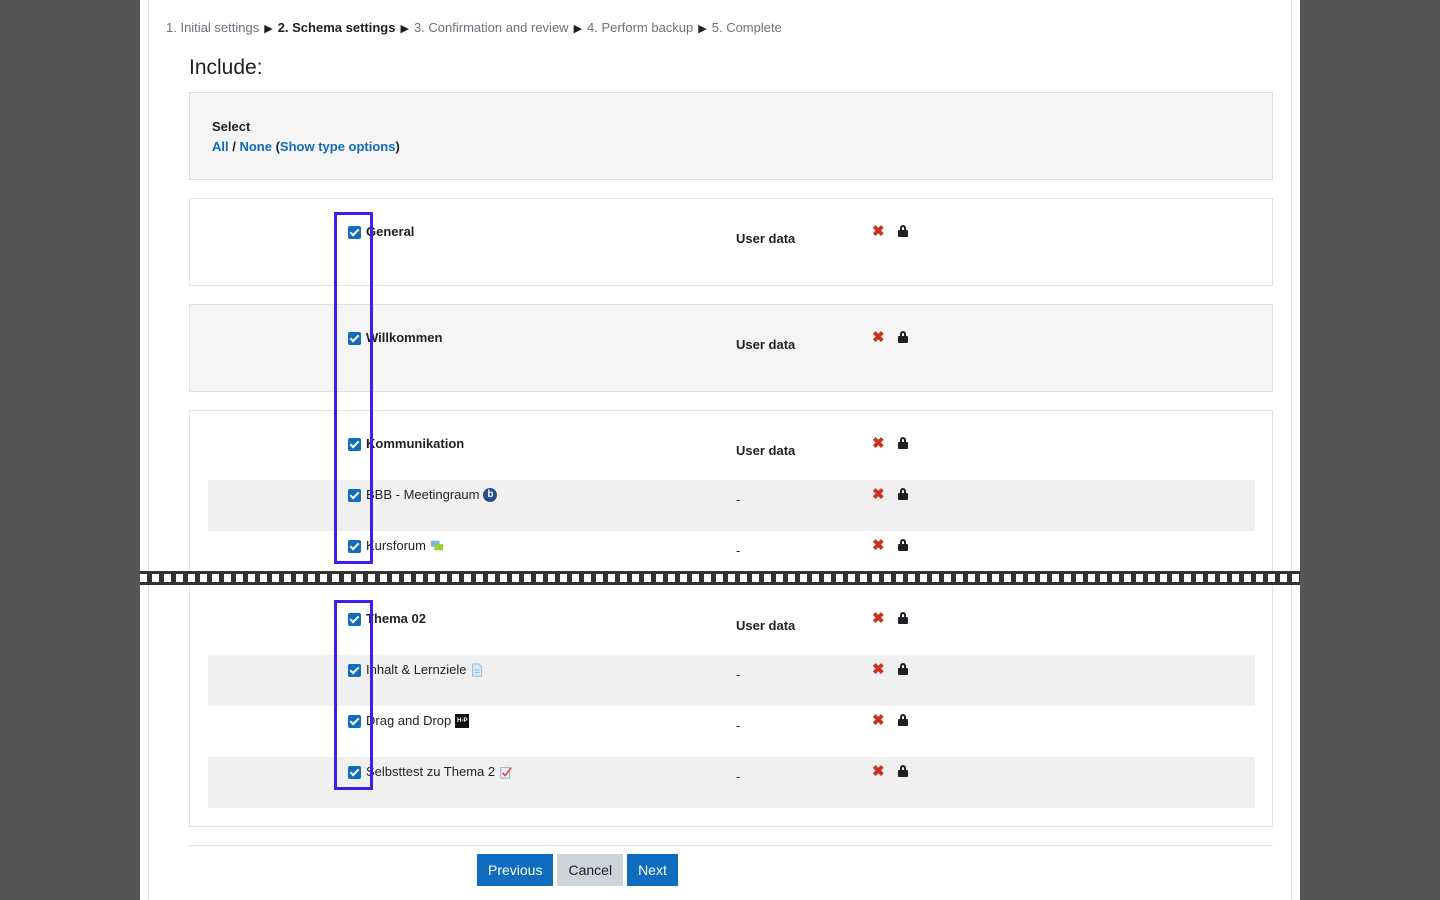 This screenshot has height=900, width=1440. Describe the element at coordinates (404, 337) in the screenshot. I see `item-label: Willkommen` at that location.